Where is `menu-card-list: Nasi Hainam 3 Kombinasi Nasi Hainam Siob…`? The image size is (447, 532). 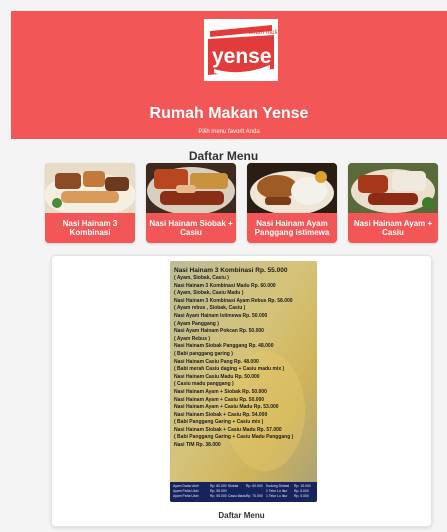
menu-card-list: Nasi Hainam 3 Kombinasi Nasi Hainam Siob… is located at coordinates (242, 203).